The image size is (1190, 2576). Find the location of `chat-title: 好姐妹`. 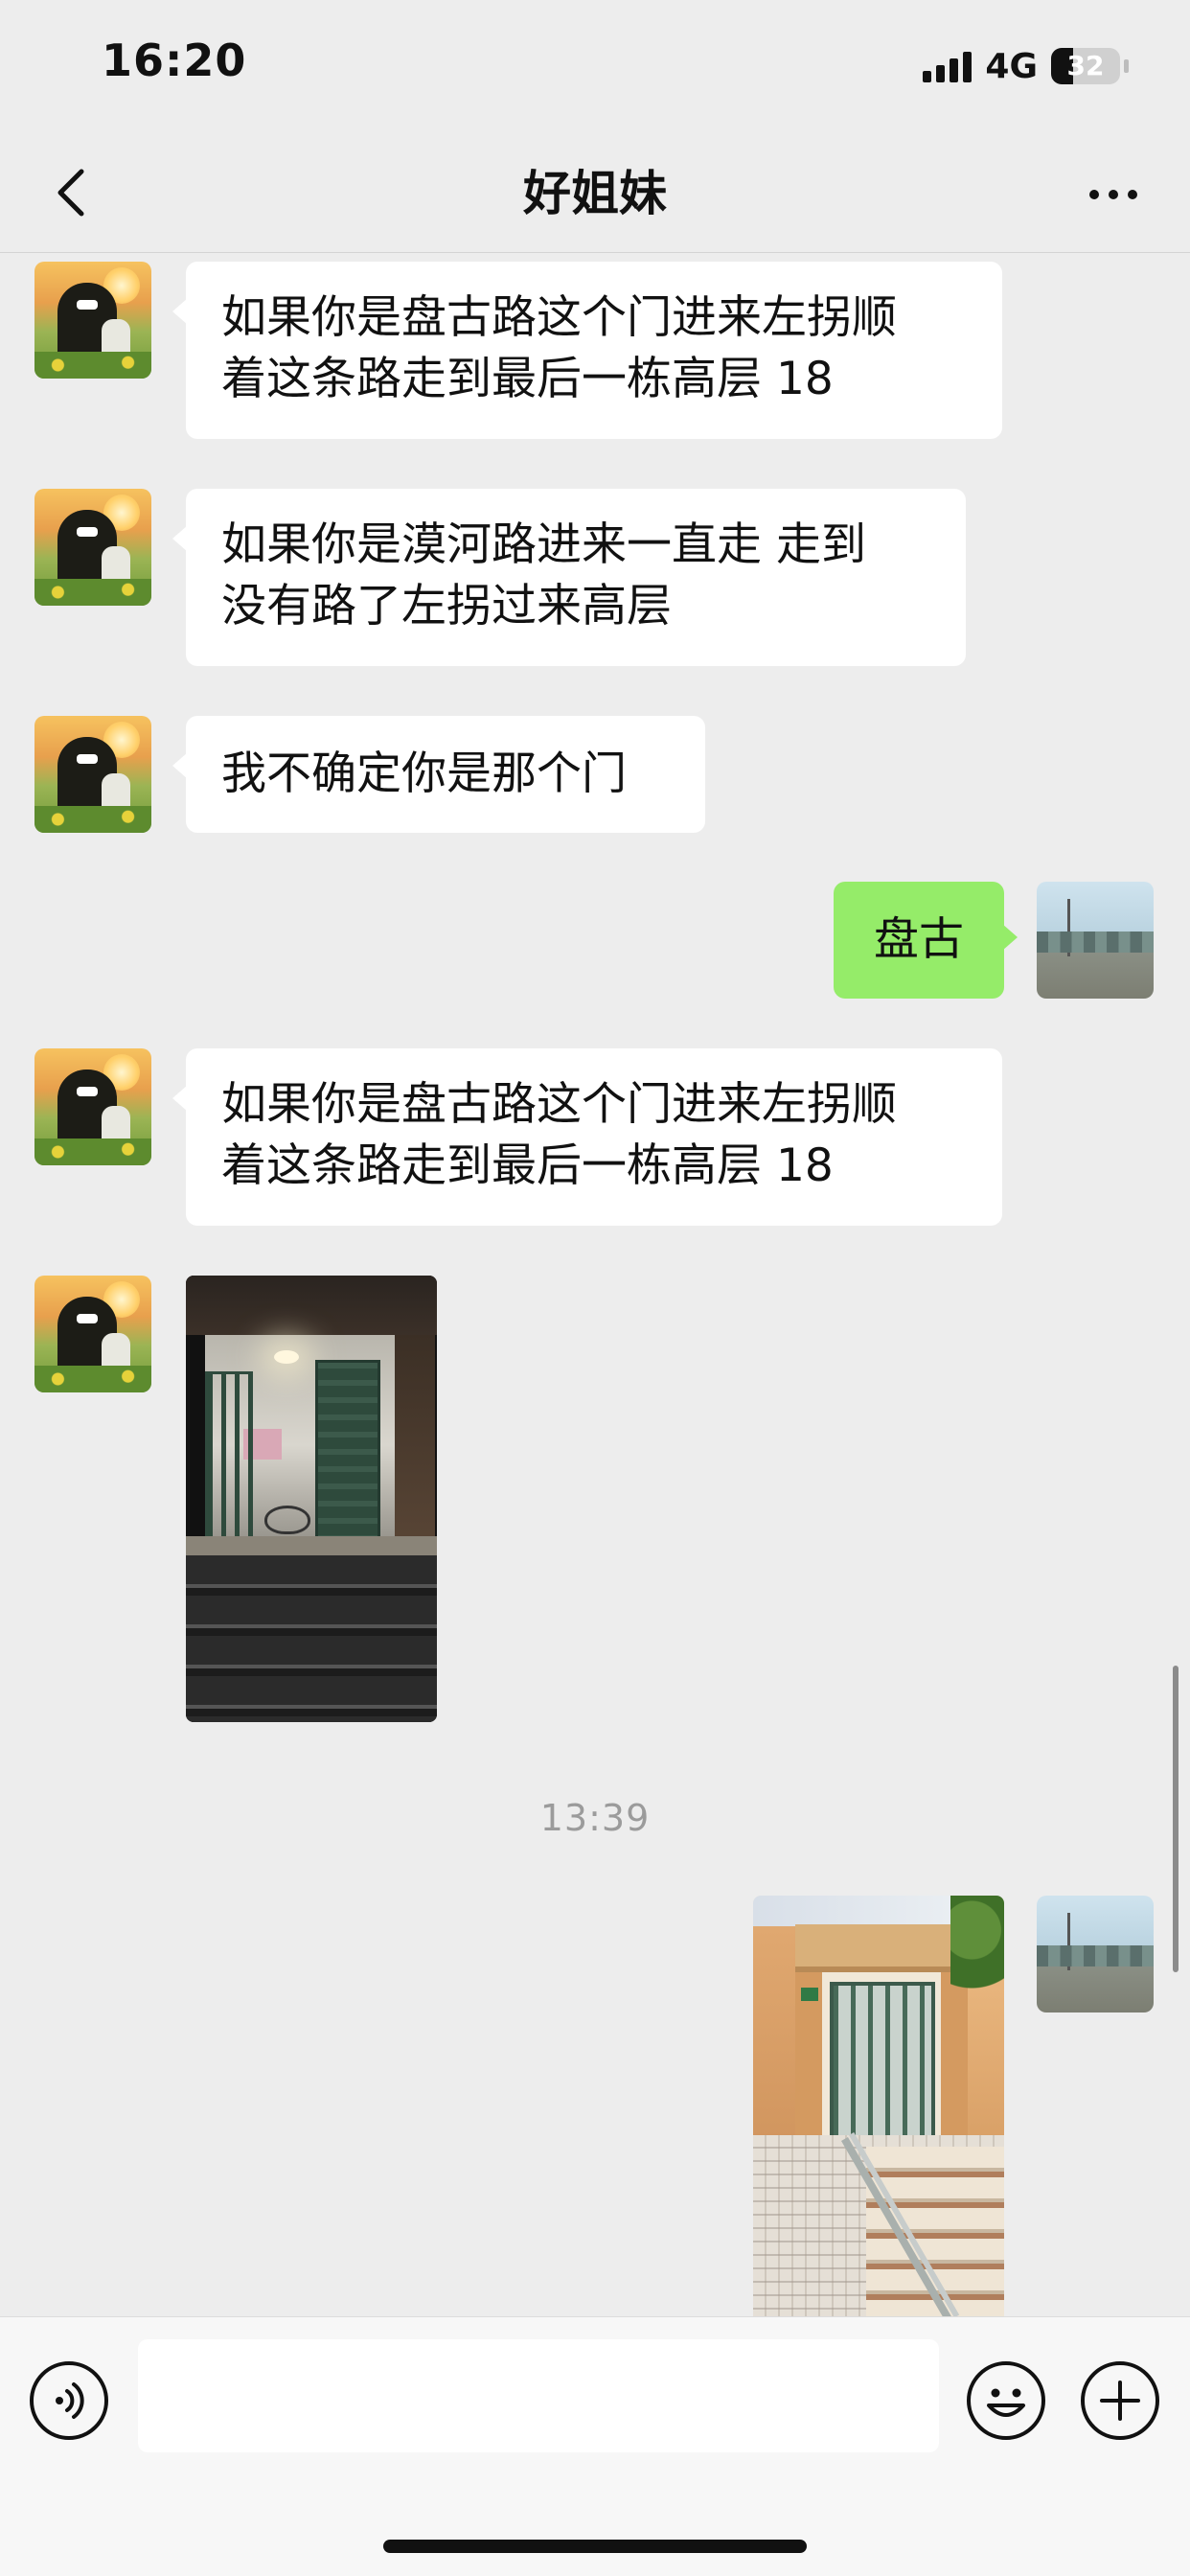

chat-title: 好姐妹 is located at coordinates (595, 193).